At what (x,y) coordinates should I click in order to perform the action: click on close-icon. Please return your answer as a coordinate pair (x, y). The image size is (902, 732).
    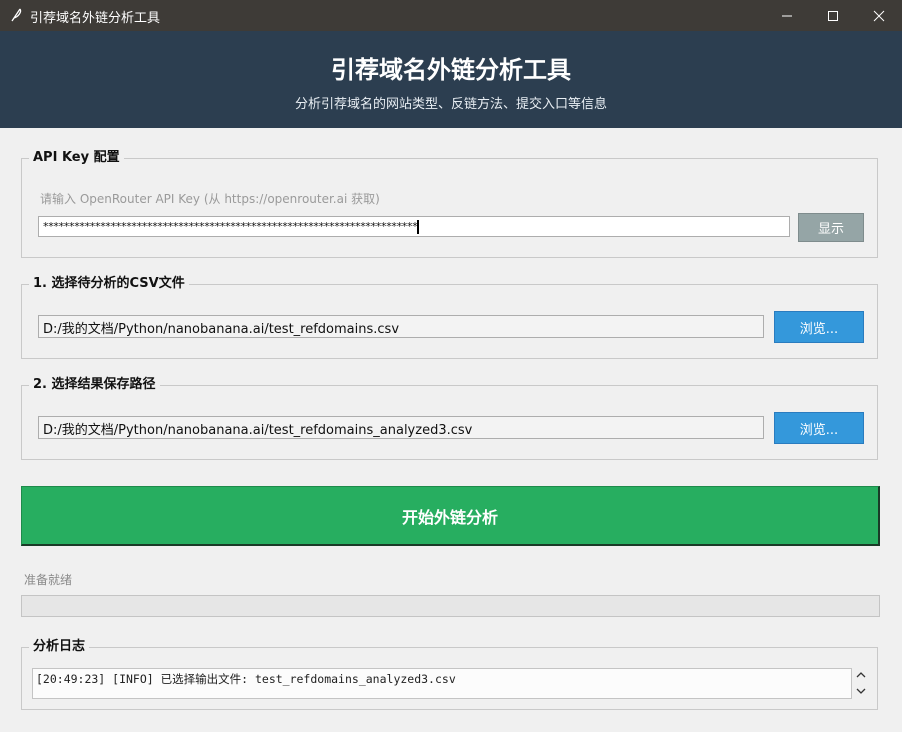
    Looking at the image, I should click on (879, 15).